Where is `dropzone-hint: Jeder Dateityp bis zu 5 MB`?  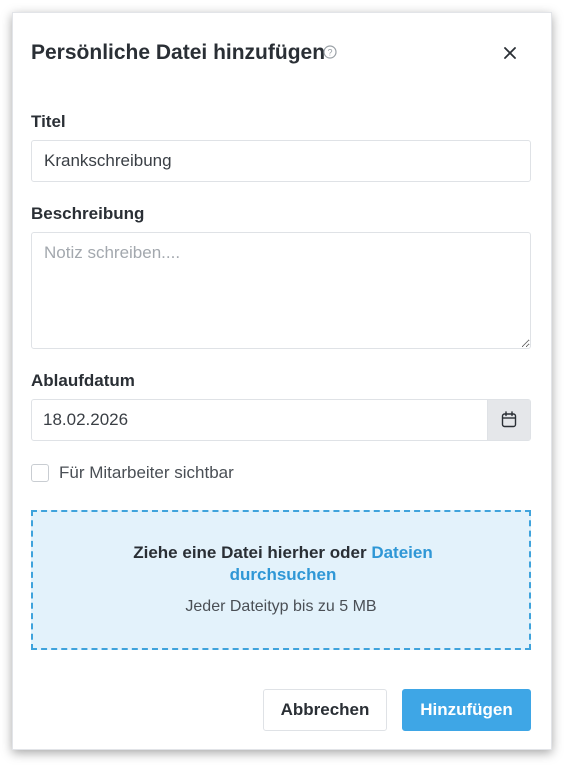
dropzone-hint: Jeder Dateityp bis zu 5 MB is located at coordinates (281, 606).